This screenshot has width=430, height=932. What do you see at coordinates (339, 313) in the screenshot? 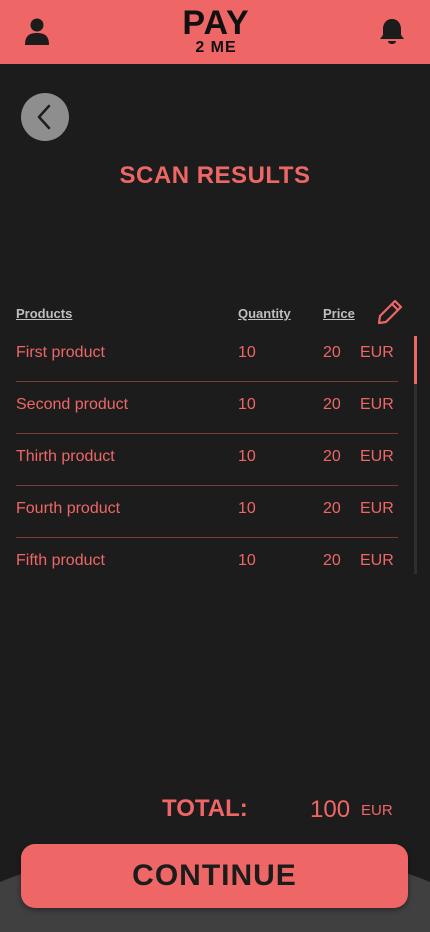
I see `header-price: Price` at bounding box center [339, 313].